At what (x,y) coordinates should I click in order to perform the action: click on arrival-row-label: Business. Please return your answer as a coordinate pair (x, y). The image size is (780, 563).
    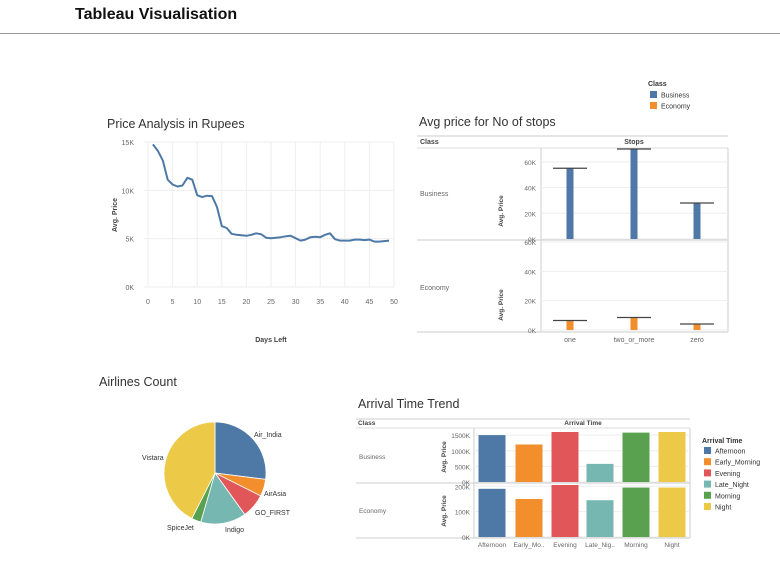
    Looking at the image, I should click on (372, 457).